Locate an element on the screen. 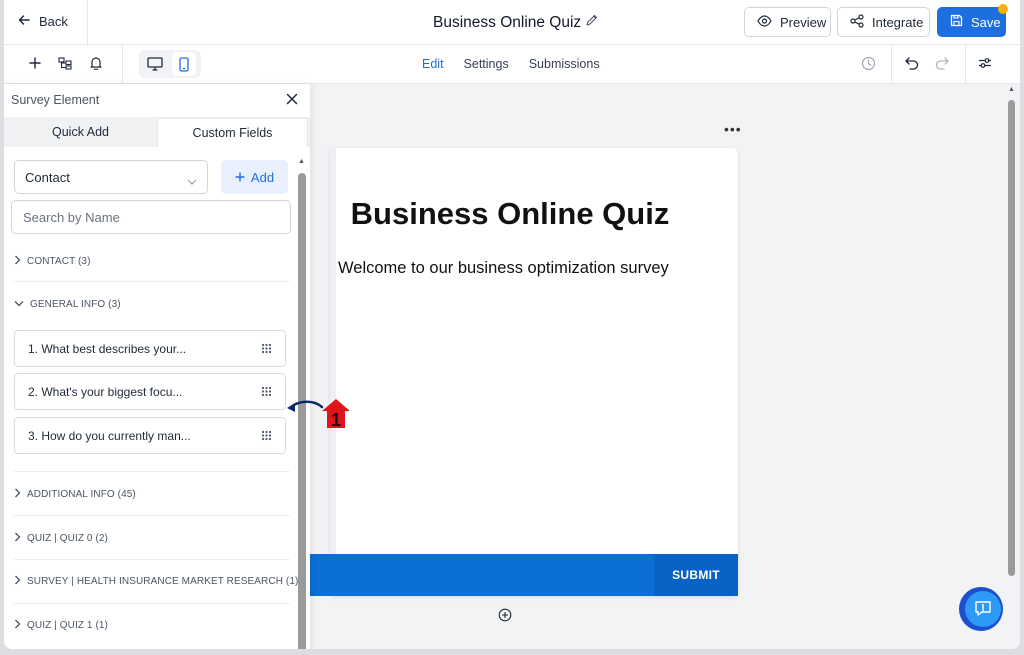 This screenshot has width=1024, height=655. save-button: Save is located at coordinates (972, 20).